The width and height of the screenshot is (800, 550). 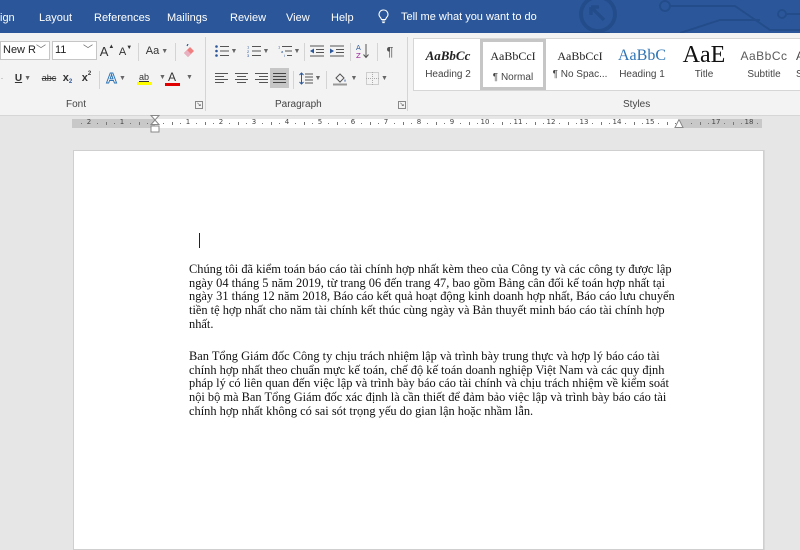 I want to click on shrink-font-button: A ▼, so click(x=125, y=52).